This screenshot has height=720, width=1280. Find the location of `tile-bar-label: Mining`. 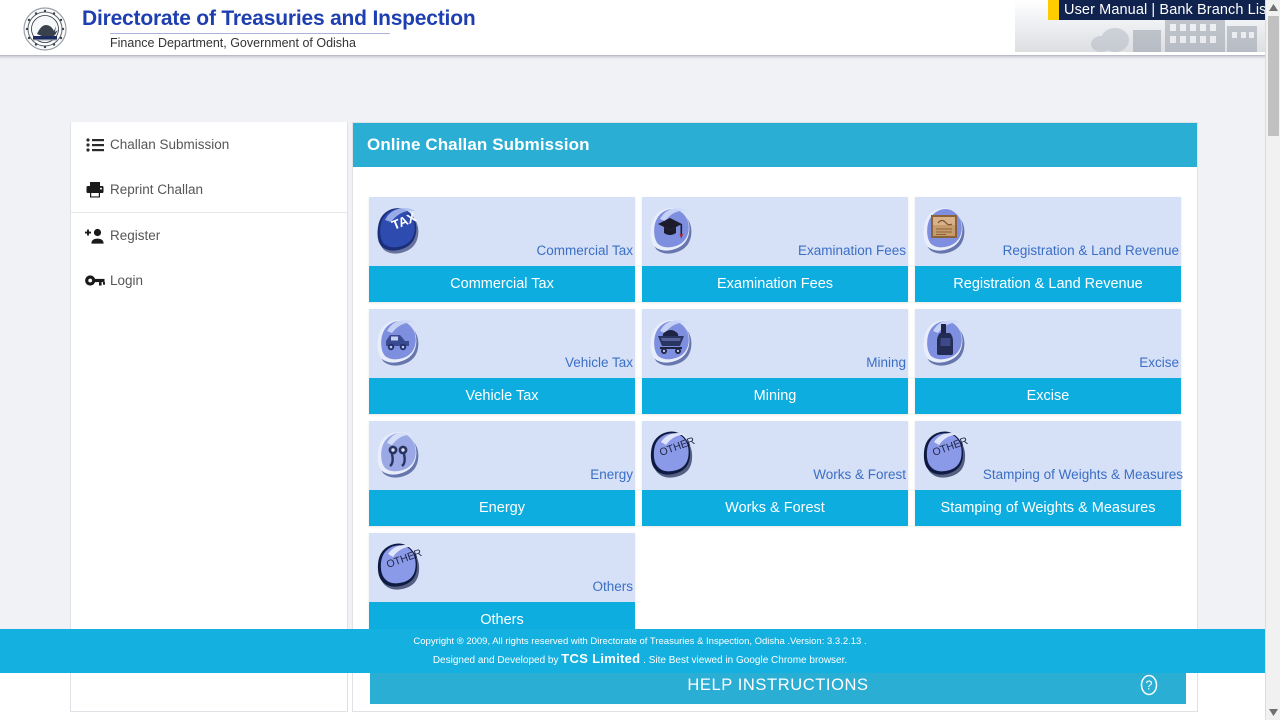

tile-bar-label: Mining is located at coordinates (775, 396).